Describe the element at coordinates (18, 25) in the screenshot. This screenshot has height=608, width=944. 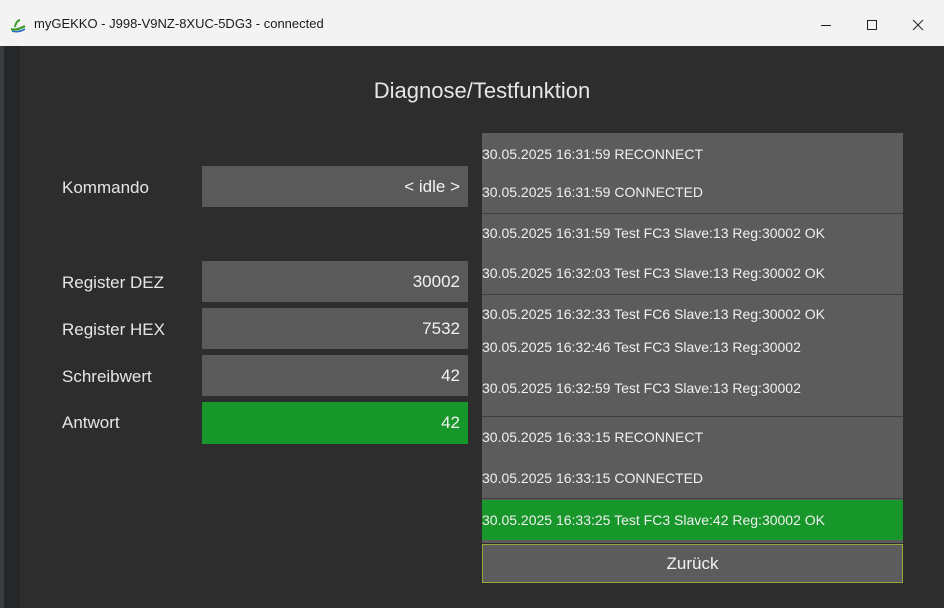
I see `gekko-app-icon` at that location.